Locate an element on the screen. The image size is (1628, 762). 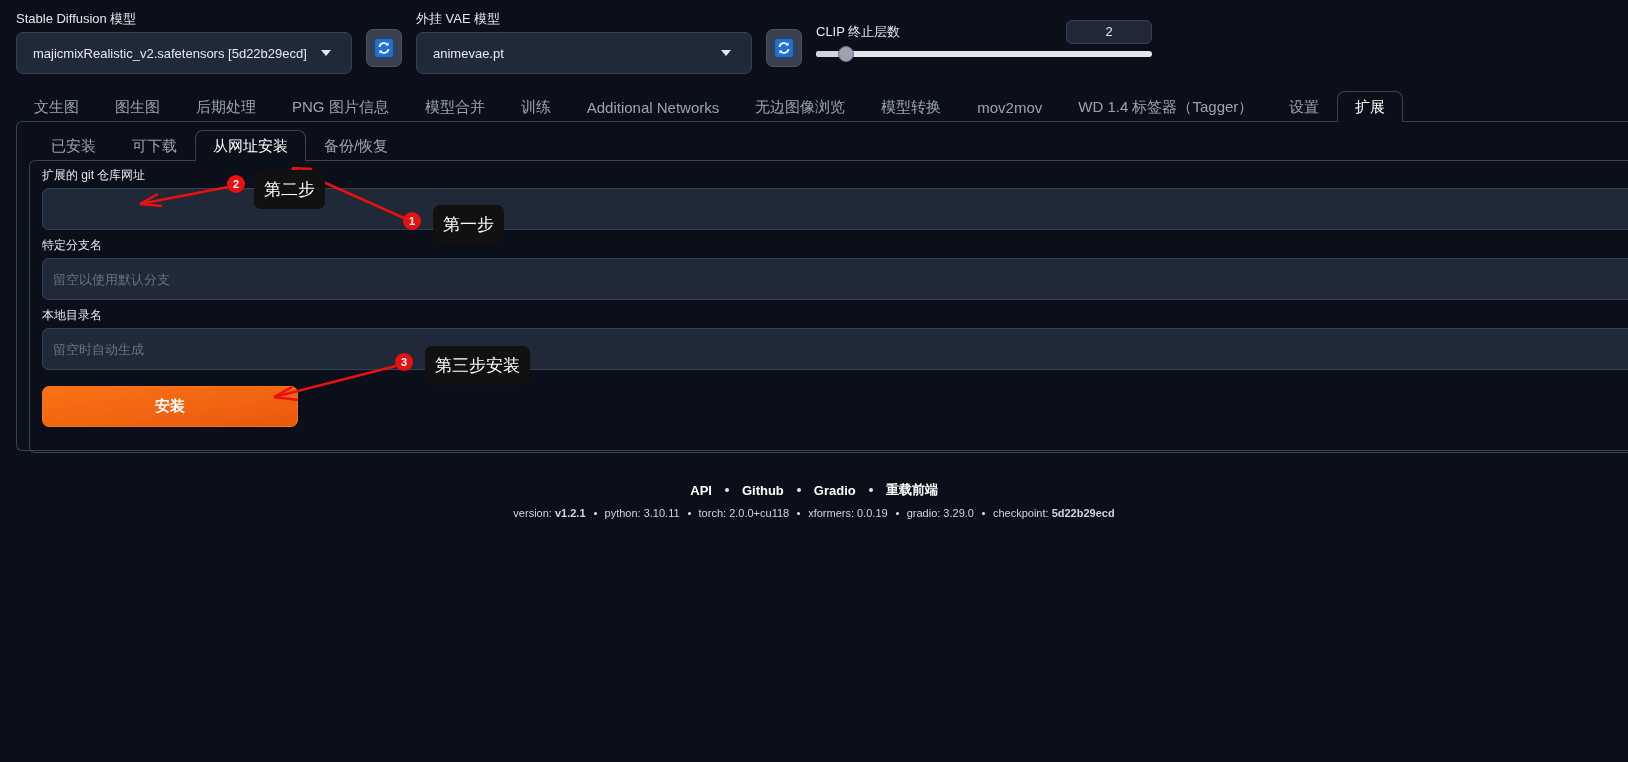
version-info: torch: 2.0.0+cu118 is located at coordinates (744, 513).